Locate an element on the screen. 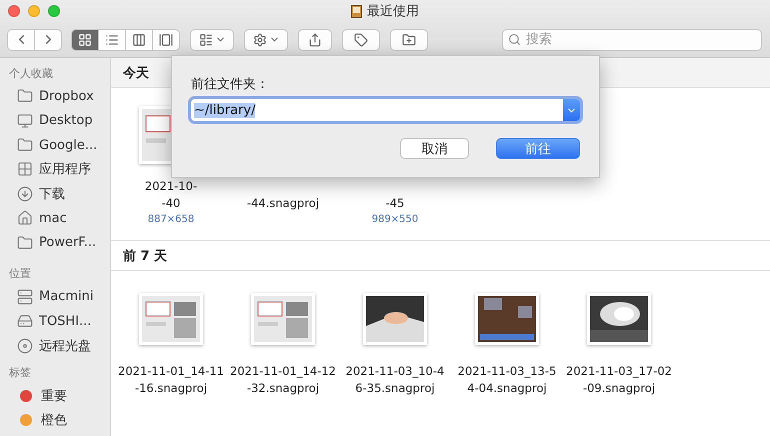  file-name: 2021-11-03_17-02 is located at coordinates (619, 371).